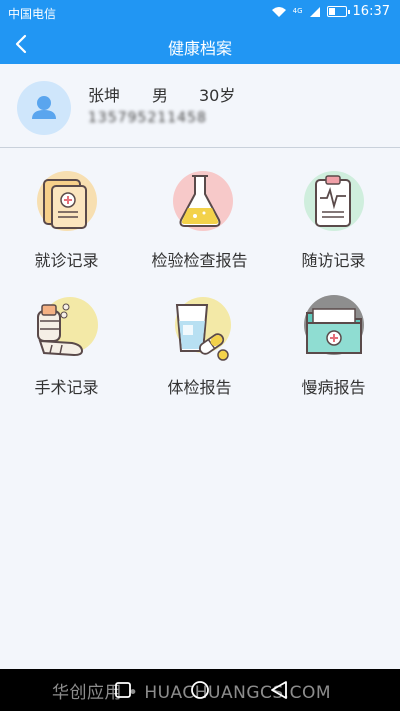 The width and height of the screenshot is (400, 711). I want to click on tile-physical-exam: 体检报告, so click(199, 345).